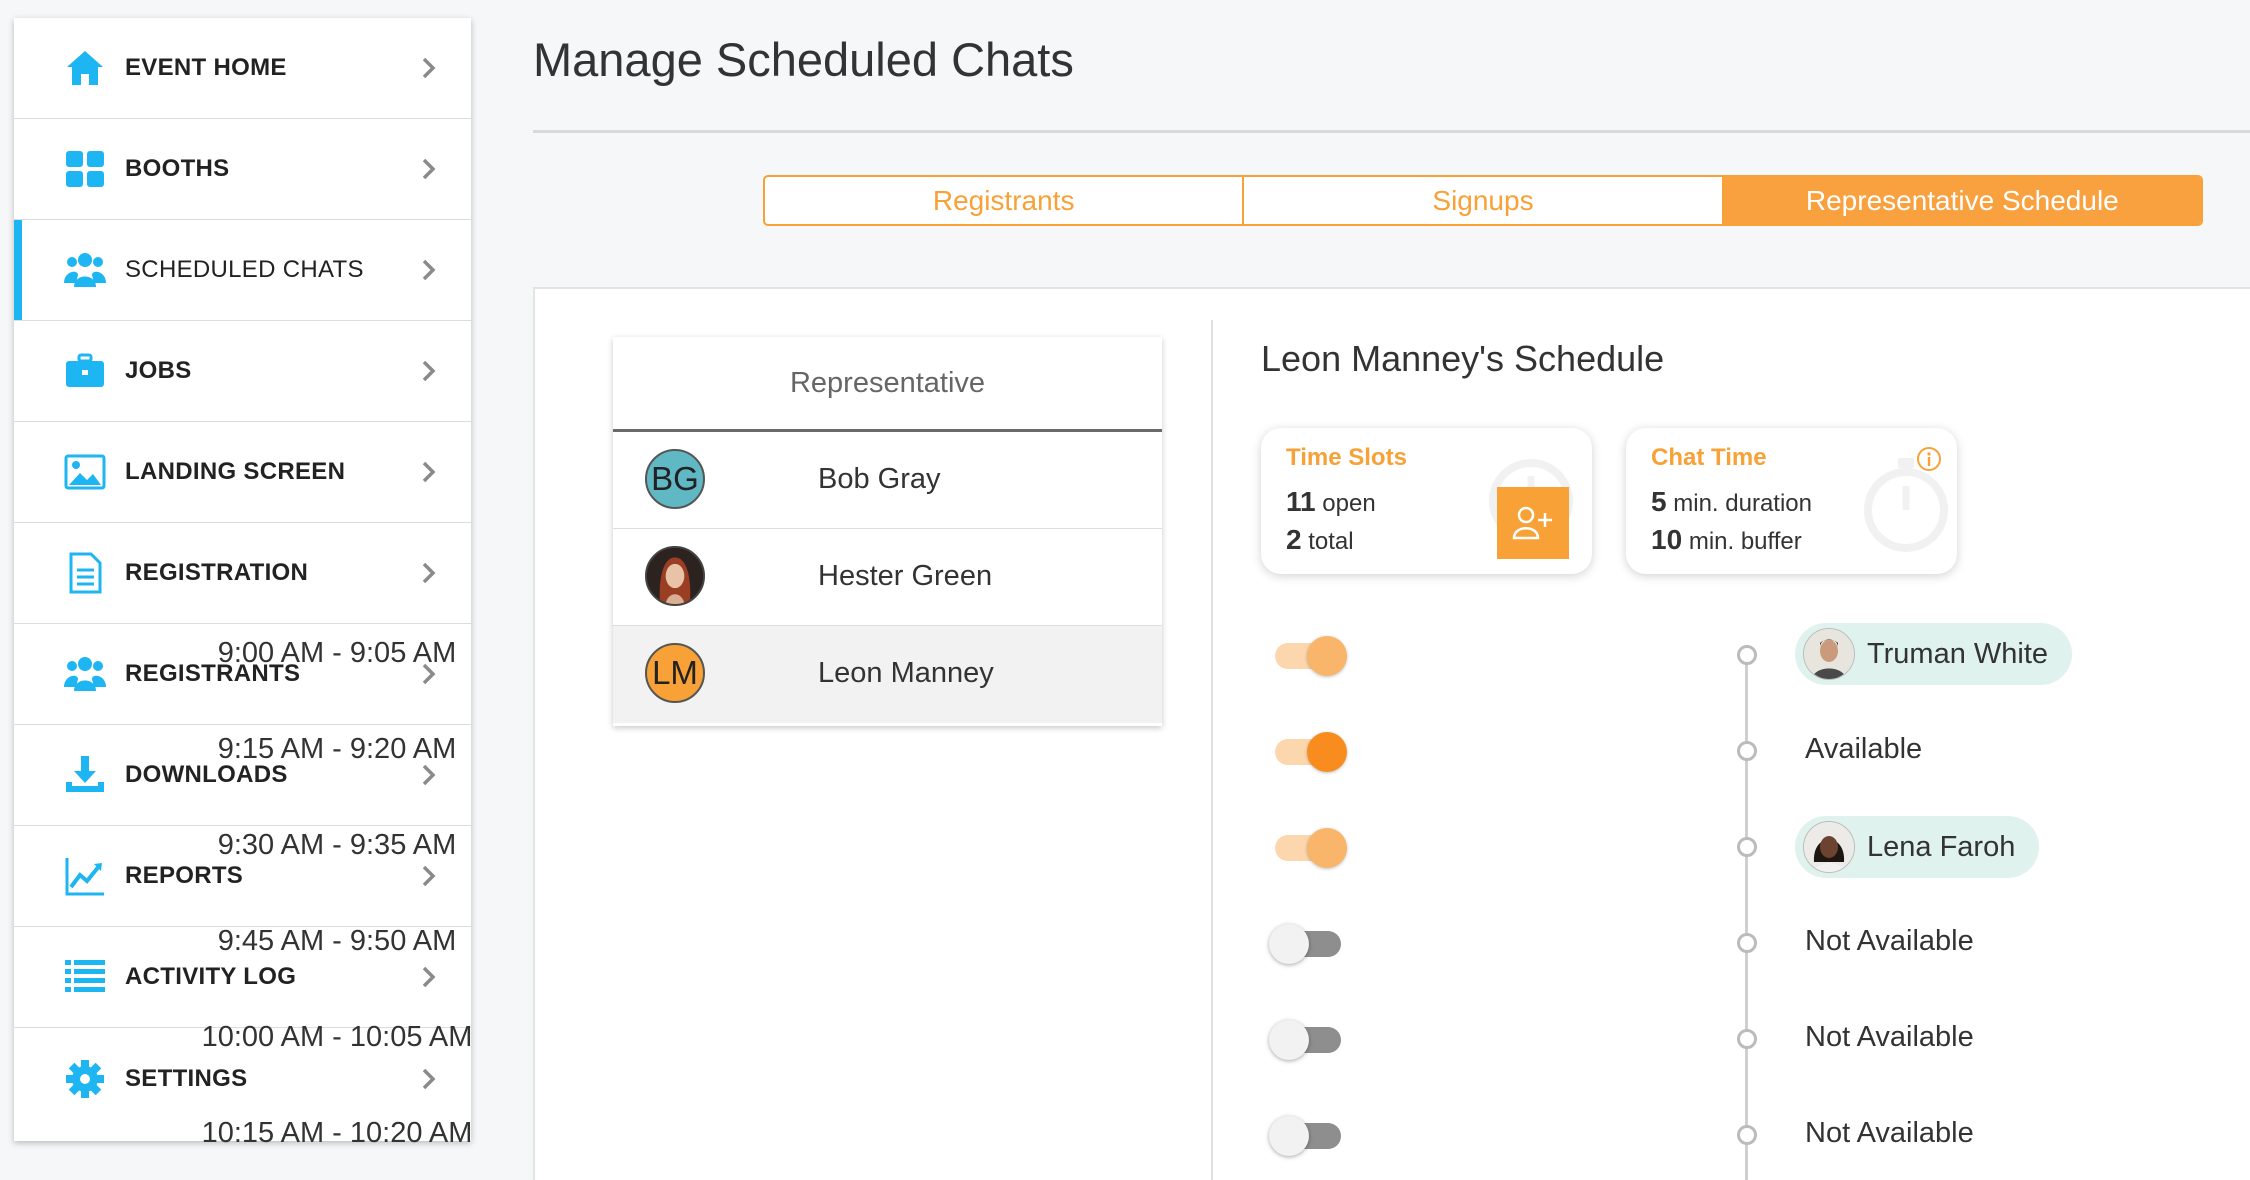  I want to click on page-title: Manage Scheduled Chats, so click(803, 59).